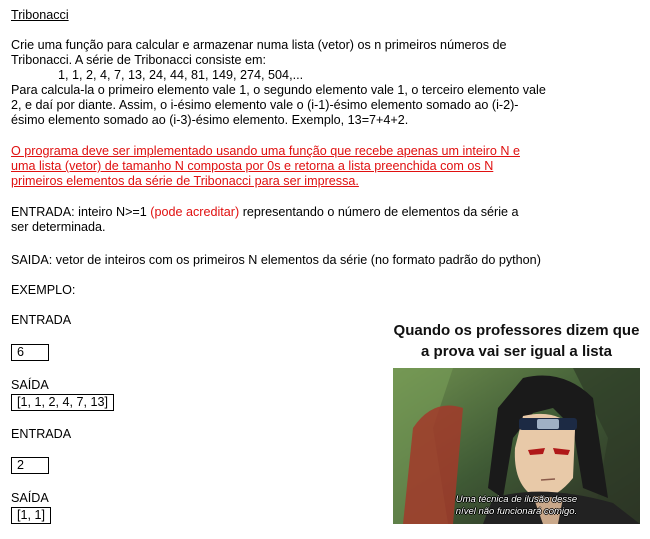 The image size is (650, 539). What do you see at coordinates (41, 434) in the screenshot?
I see `example-2-entrada-label: ENTRADA` at bounding box center [41, 434].